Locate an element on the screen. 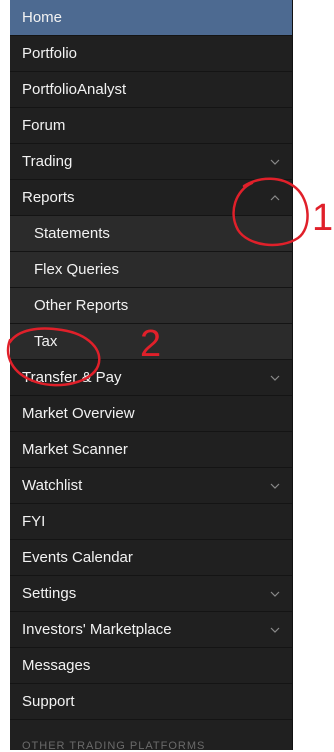  nav-item-fyi: FYI is located at coordinates (151, 522).